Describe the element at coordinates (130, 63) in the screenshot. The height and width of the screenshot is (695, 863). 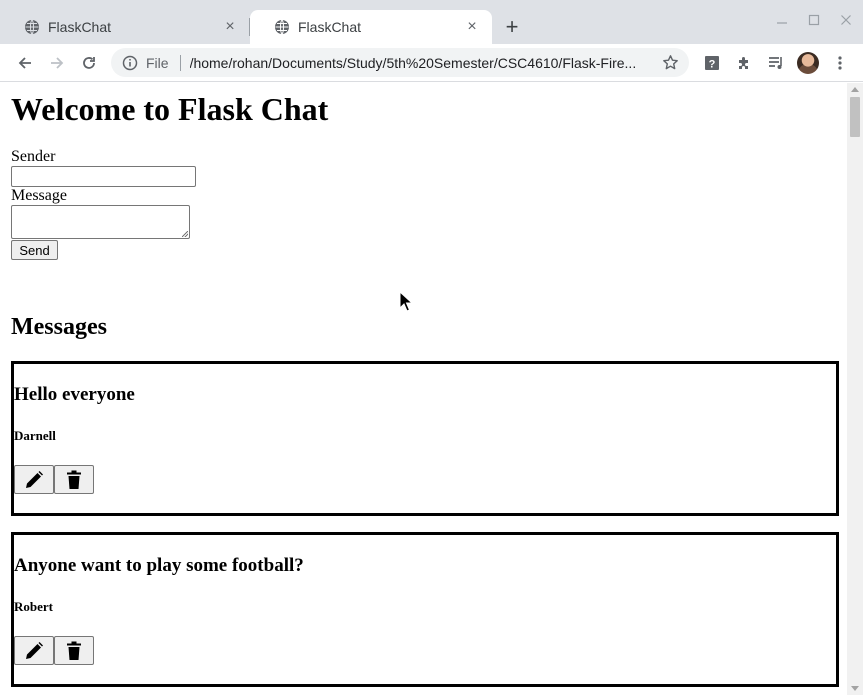
I see `info-icon` at that location.